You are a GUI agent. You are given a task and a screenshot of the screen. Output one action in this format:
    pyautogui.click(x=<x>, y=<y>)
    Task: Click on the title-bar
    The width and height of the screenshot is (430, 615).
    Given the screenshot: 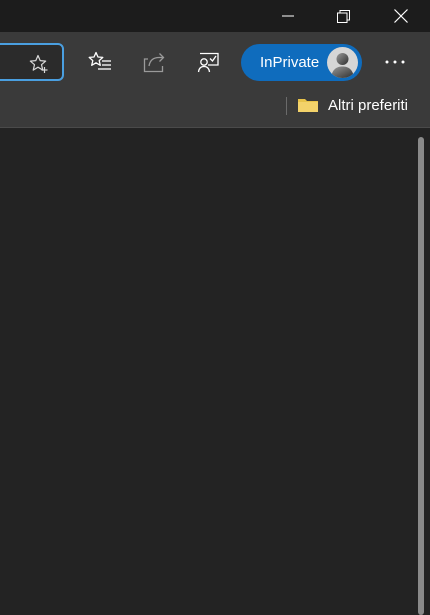 What is the action you would take?
    pyautogui.click(x=215, y=16)
    